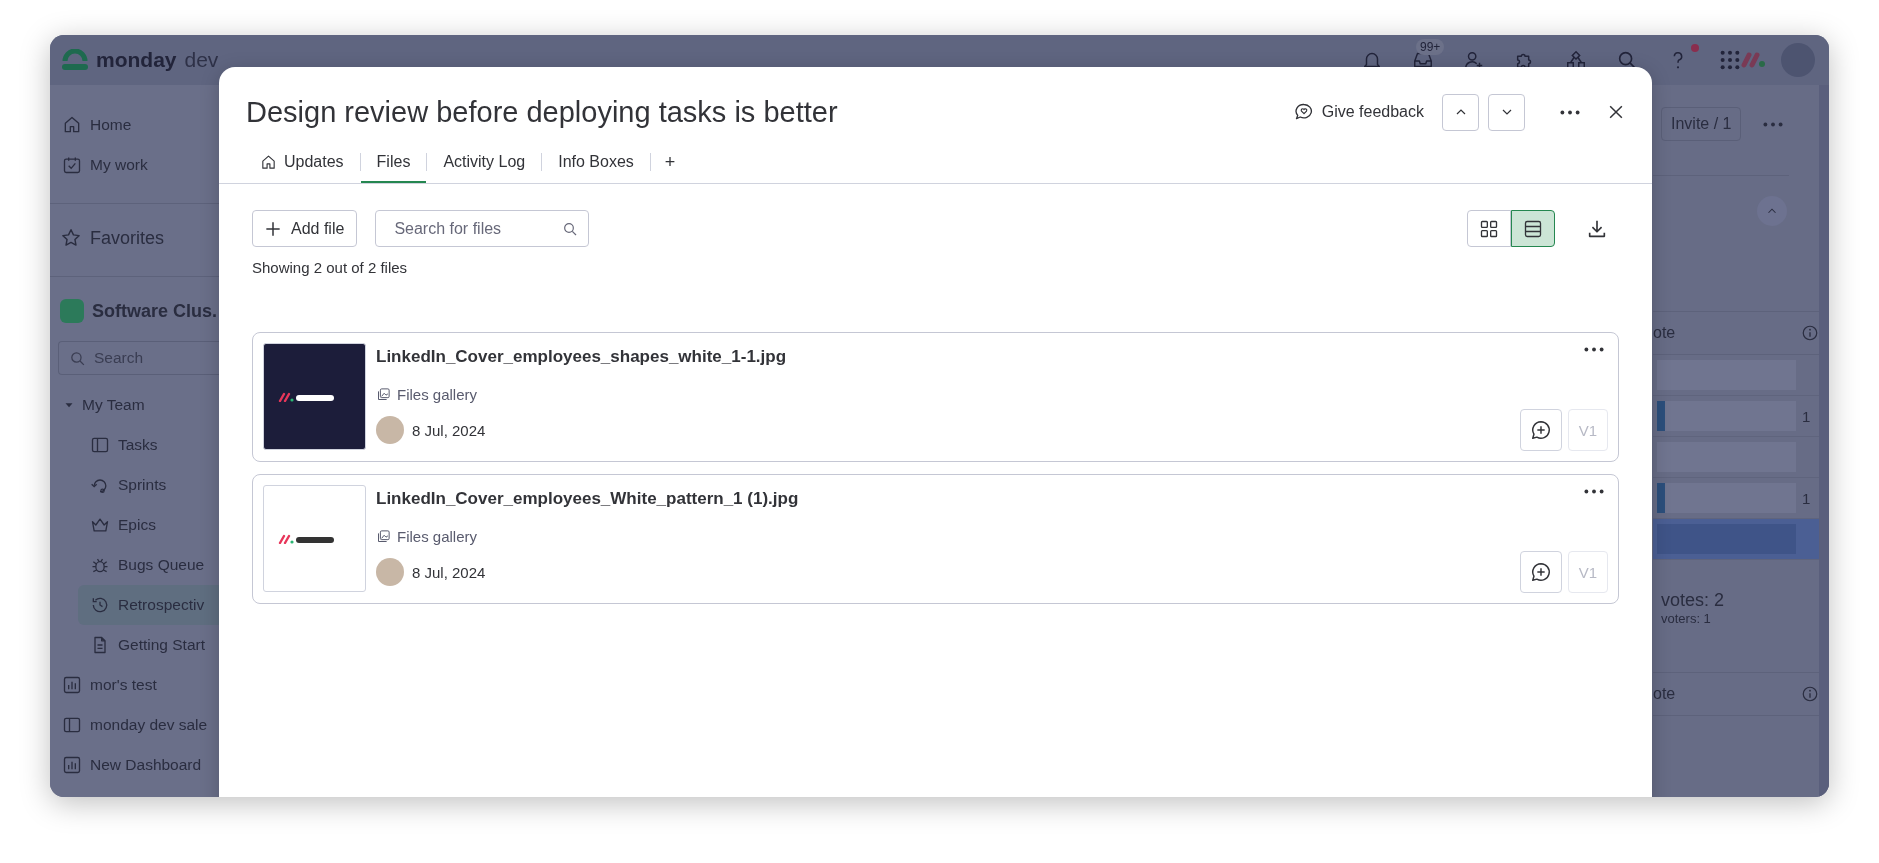  What do you see at coordinates (72, 165) in the screenshot?
I see `calendar-icon` at bounding box center [72, 165].